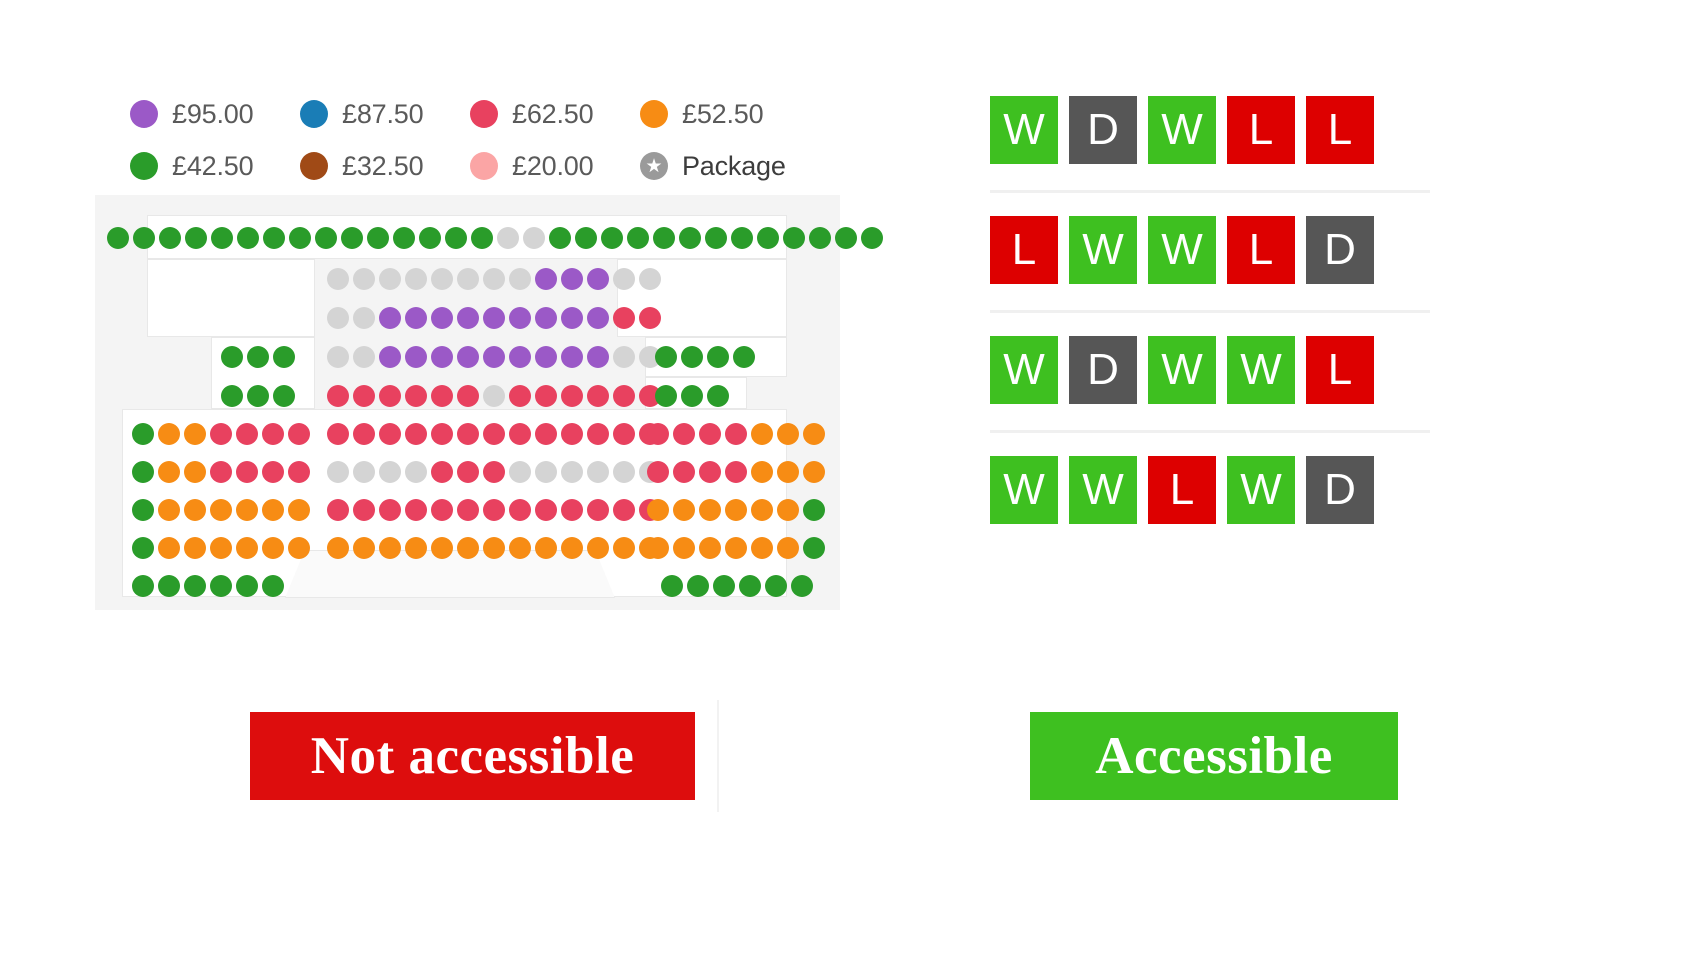 Image resolution: width=1701 pixels, height=964 pixels. Describe the element at coordinates (555, 166) in the screenshot. I see `legend-item: £20.00` at that location.